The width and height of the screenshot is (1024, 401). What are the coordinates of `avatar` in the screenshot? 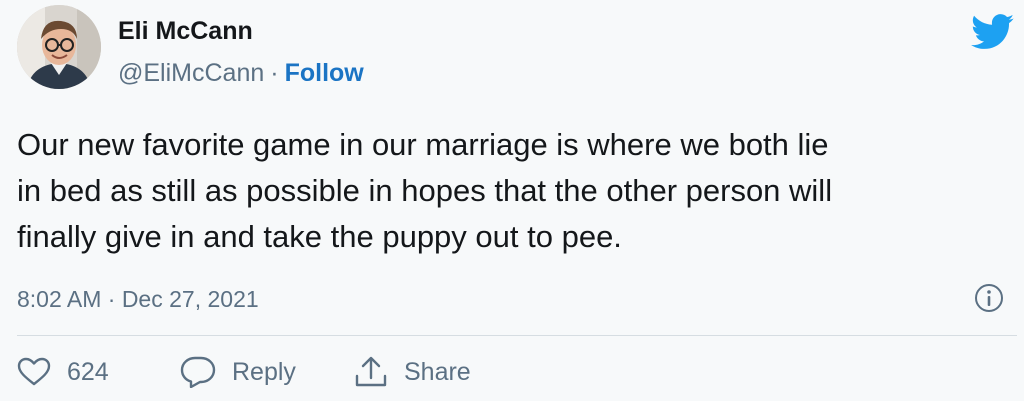 It's located at (59, 47).